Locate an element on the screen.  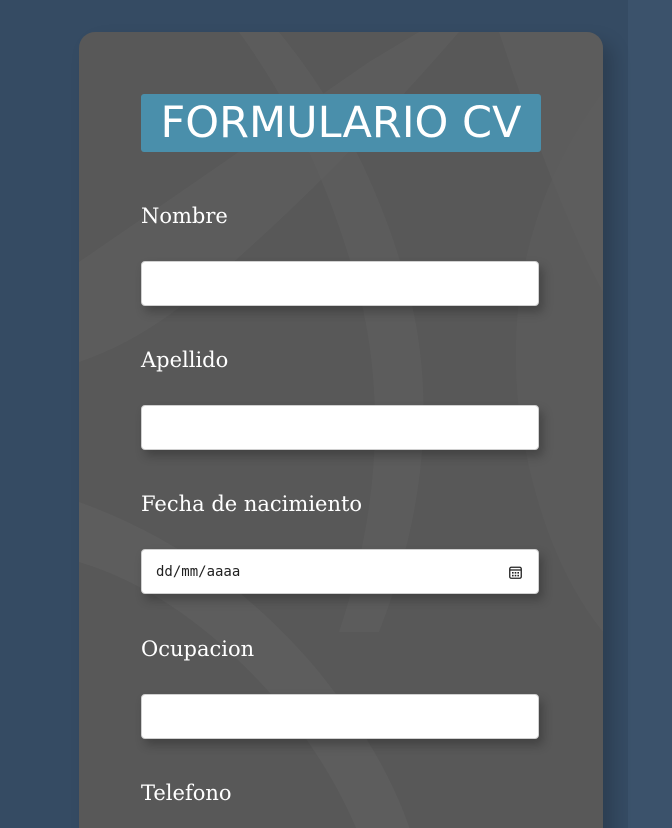
nombre-label: Nombre is located at coordinates (184, 216).